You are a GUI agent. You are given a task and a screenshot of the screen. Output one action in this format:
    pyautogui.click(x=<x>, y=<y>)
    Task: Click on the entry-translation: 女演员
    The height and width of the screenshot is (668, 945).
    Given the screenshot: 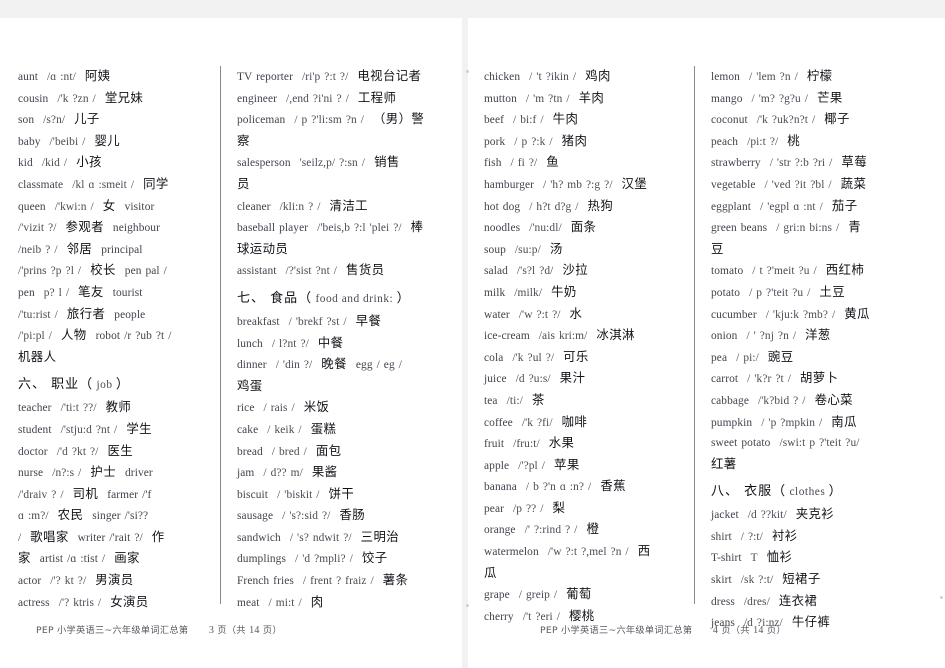 What is the action you would take?
    pyautogui.click(x=129, y=601)
    